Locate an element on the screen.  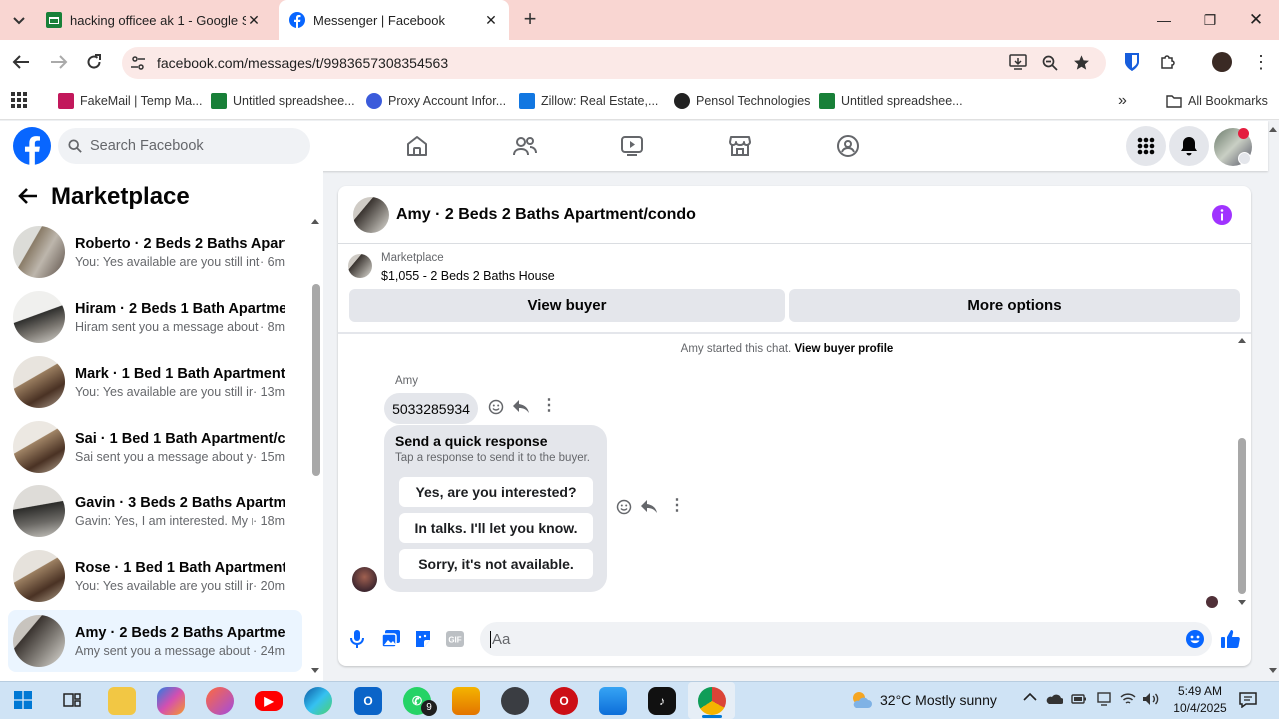
more-options-button: More options is located at coordinates (1014, 305).